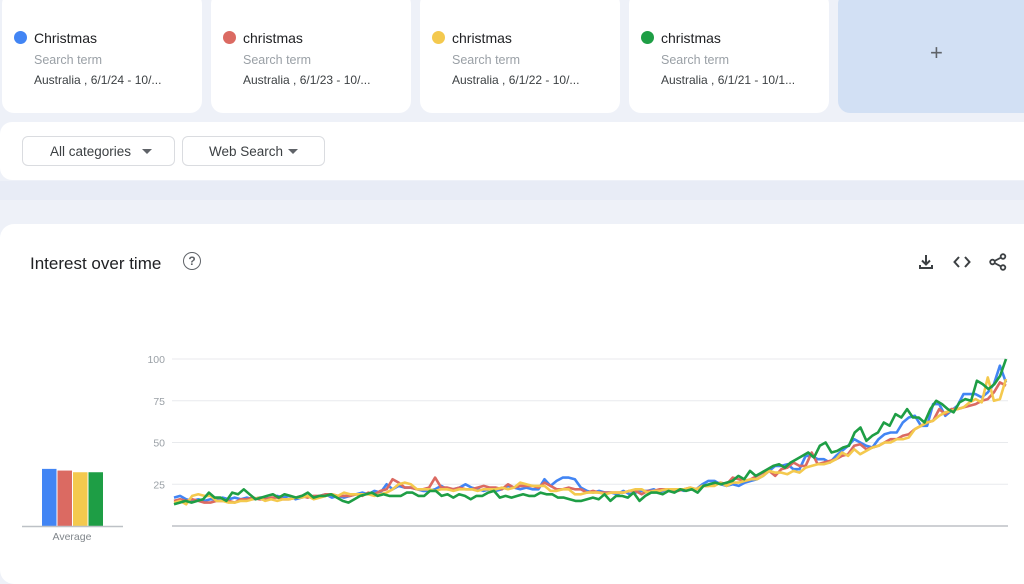 This screenshot has width=1024, height=584. Describe the element at coordinates (512, 151) in the screenshot. I see `filter-bar: All categories Web Search` at that location.